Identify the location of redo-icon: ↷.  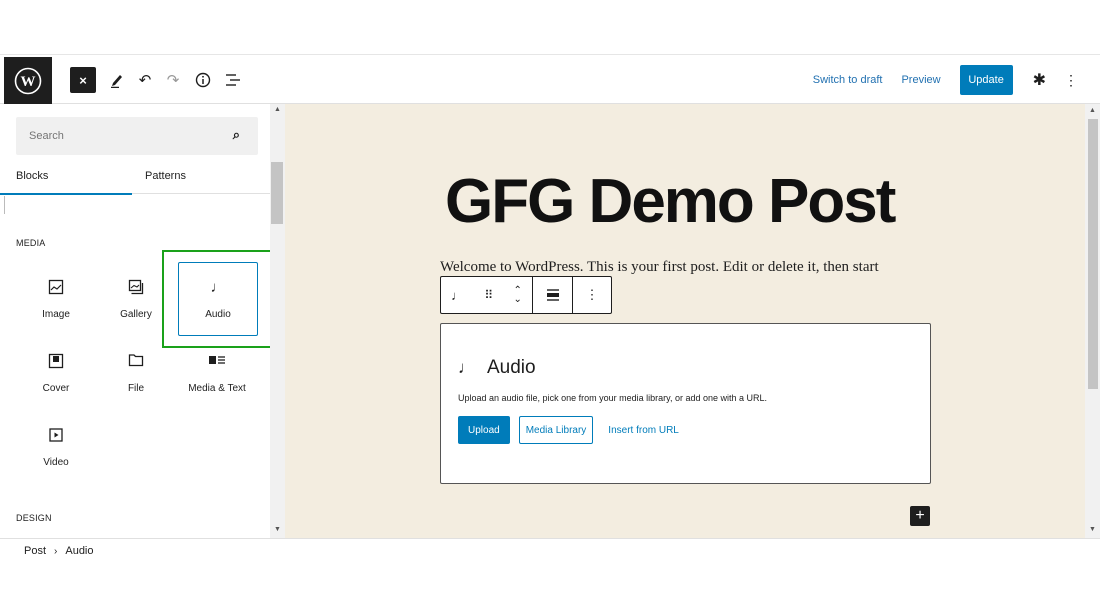
(173, 80).